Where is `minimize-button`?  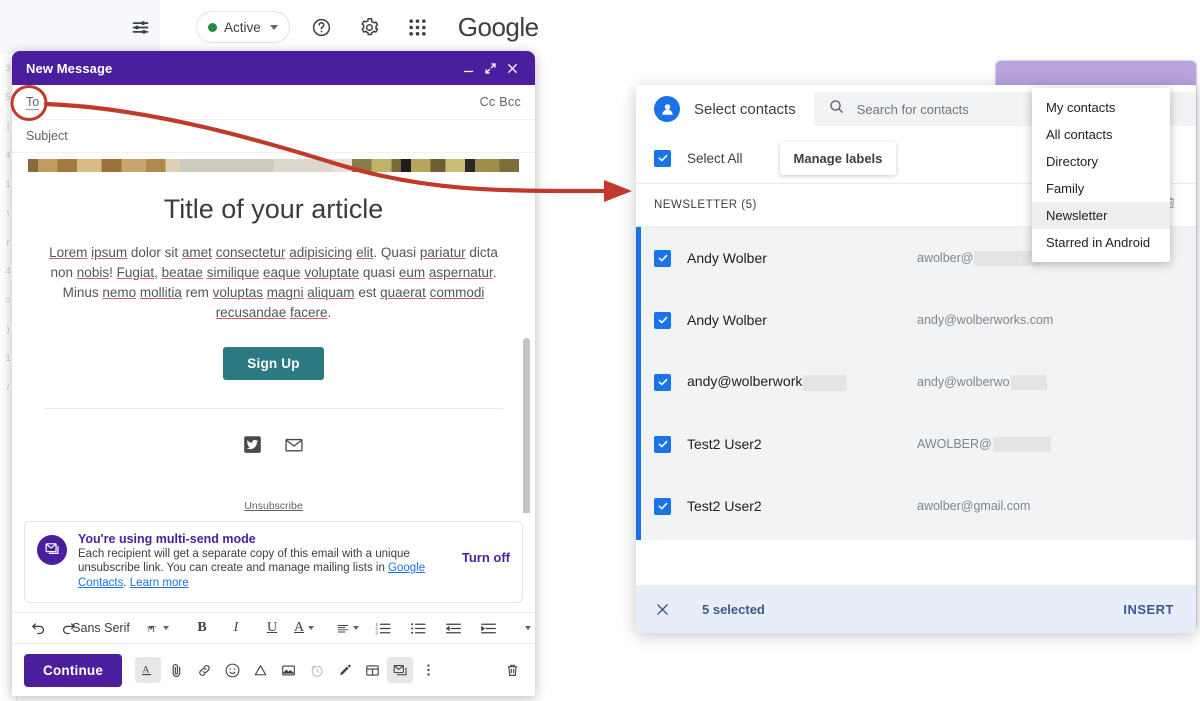
minimize-button is located at coordinates (468, 68).